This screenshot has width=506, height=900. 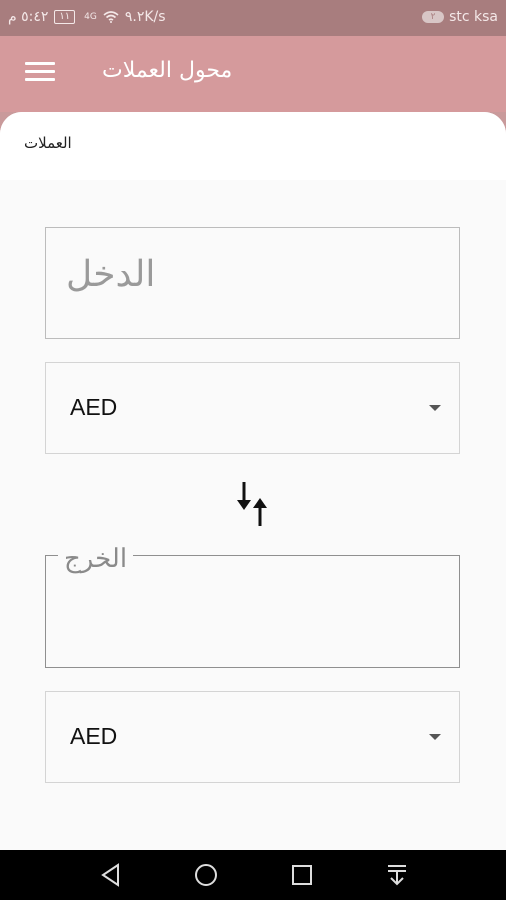 What do you see at coordinates (253, 146) in the screenshot?
I see `section-header: العملات` at bounding box center [253, 146].